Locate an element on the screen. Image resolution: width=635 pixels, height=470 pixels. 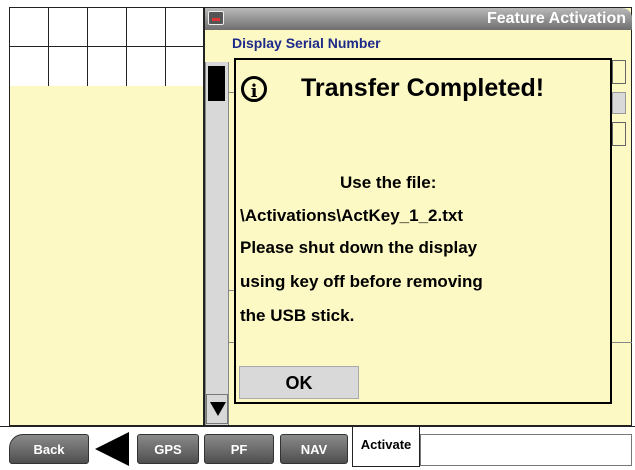
tab-pf: PF is located at coordinates (239, 449).